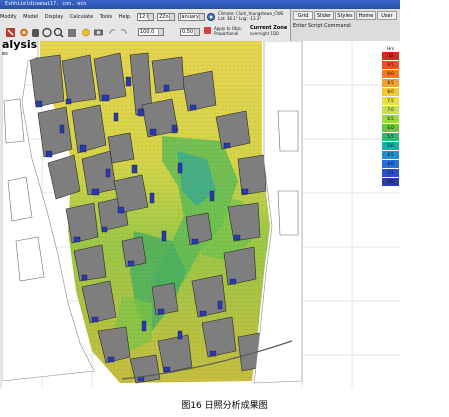 The height and width of the screenshot is (417, 449). What do you see at coordinates (200, 4) in the screenshot?
I see `window-title-bar: Eshhiieldinanai17. cnn. ecn` at bounding box center [200, 4].